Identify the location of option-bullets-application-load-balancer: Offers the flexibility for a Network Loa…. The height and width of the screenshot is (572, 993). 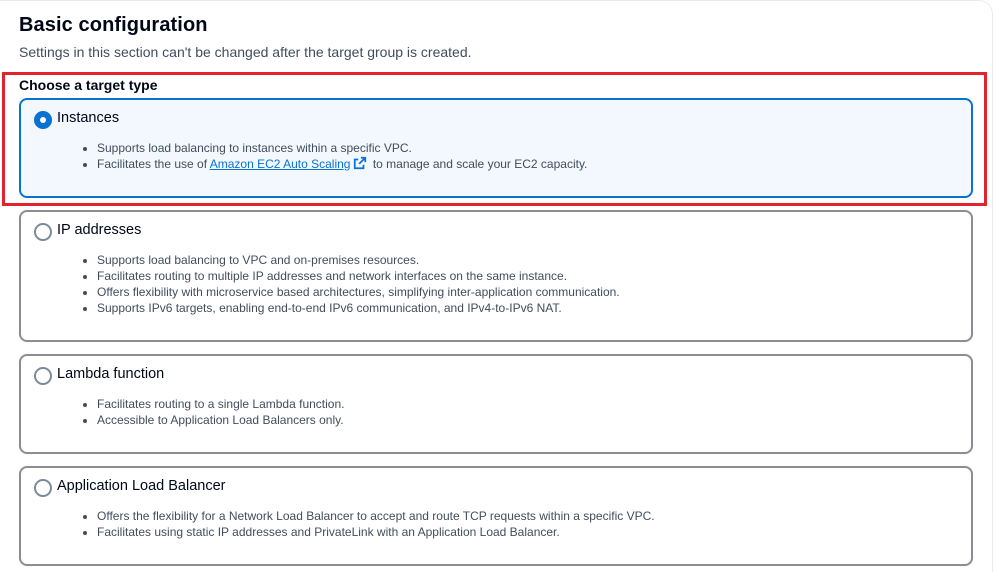
(367, 524).